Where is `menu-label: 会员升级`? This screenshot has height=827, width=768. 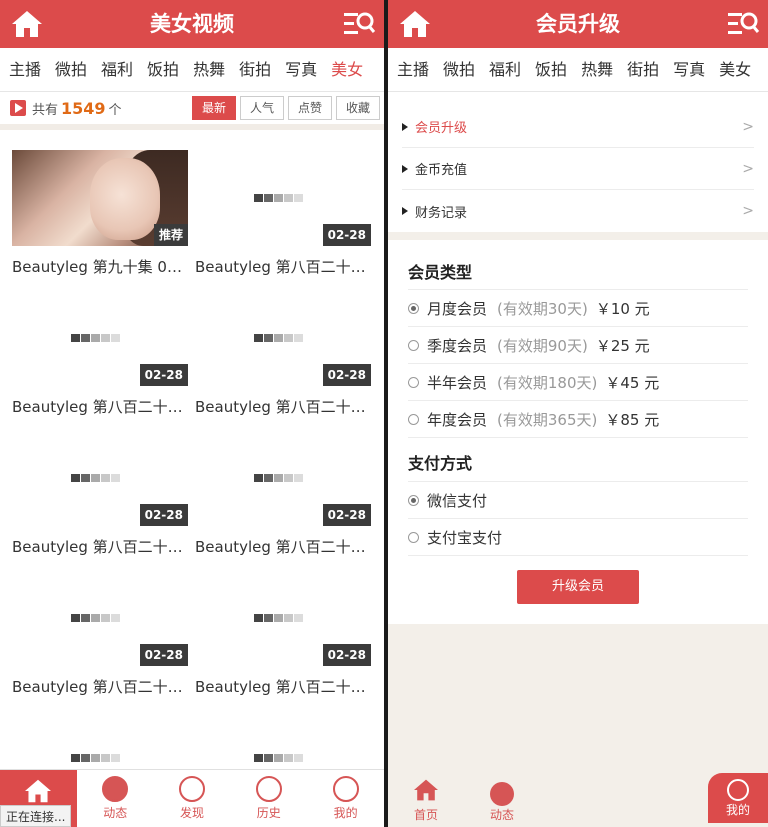 menu-label: 会员升级 is located at coordinates (441, 128).